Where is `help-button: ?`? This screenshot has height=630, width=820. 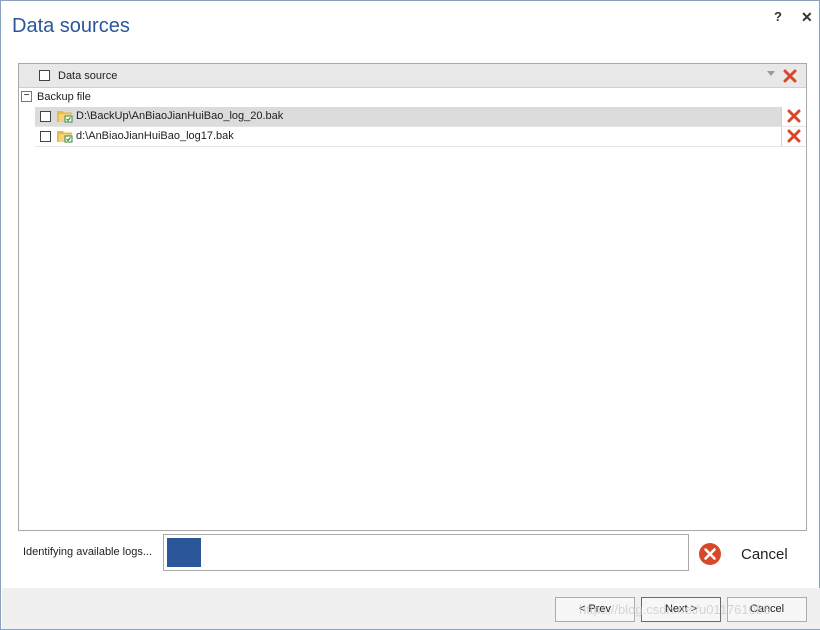 help-button: ? is located at coordinates (778, 16).